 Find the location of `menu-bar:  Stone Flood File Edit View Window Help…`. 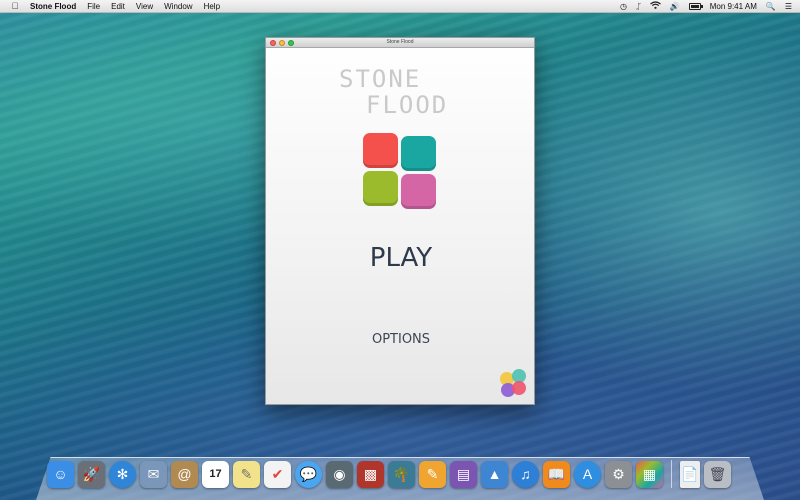

menu-bar:  Stone Flood File Edit View Window Help… is located at coordinates (400, 6).